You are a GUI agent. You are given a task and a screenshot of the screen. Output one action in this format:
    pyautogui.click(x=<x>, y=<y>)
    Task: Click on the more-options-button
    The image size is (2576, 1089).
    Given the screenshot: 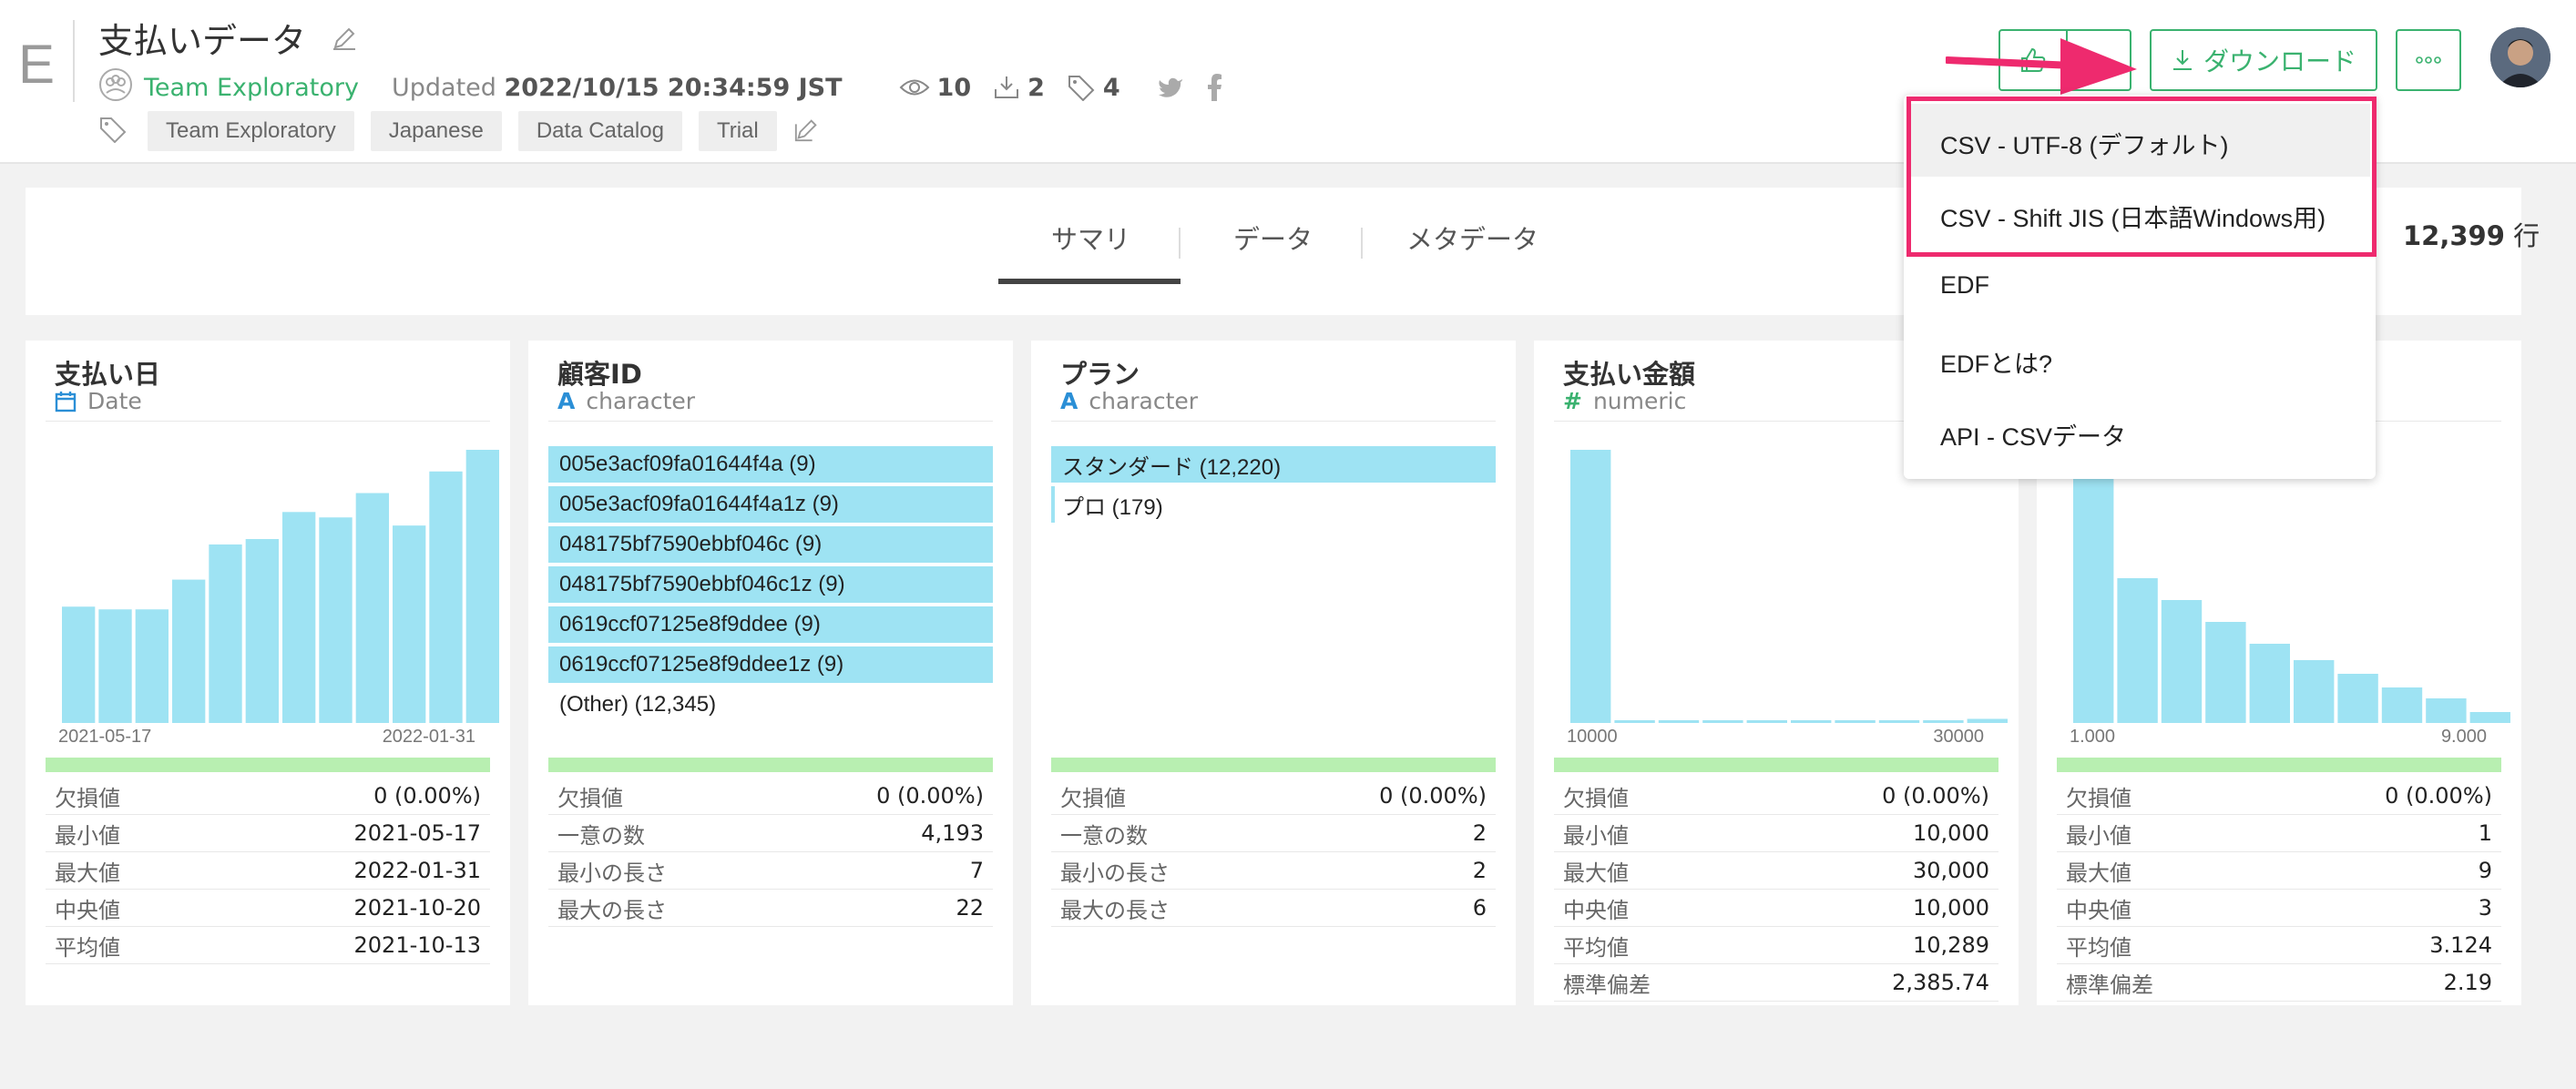 What is the action you would take?
    pyautogui.click(x=2428, y=60)
    